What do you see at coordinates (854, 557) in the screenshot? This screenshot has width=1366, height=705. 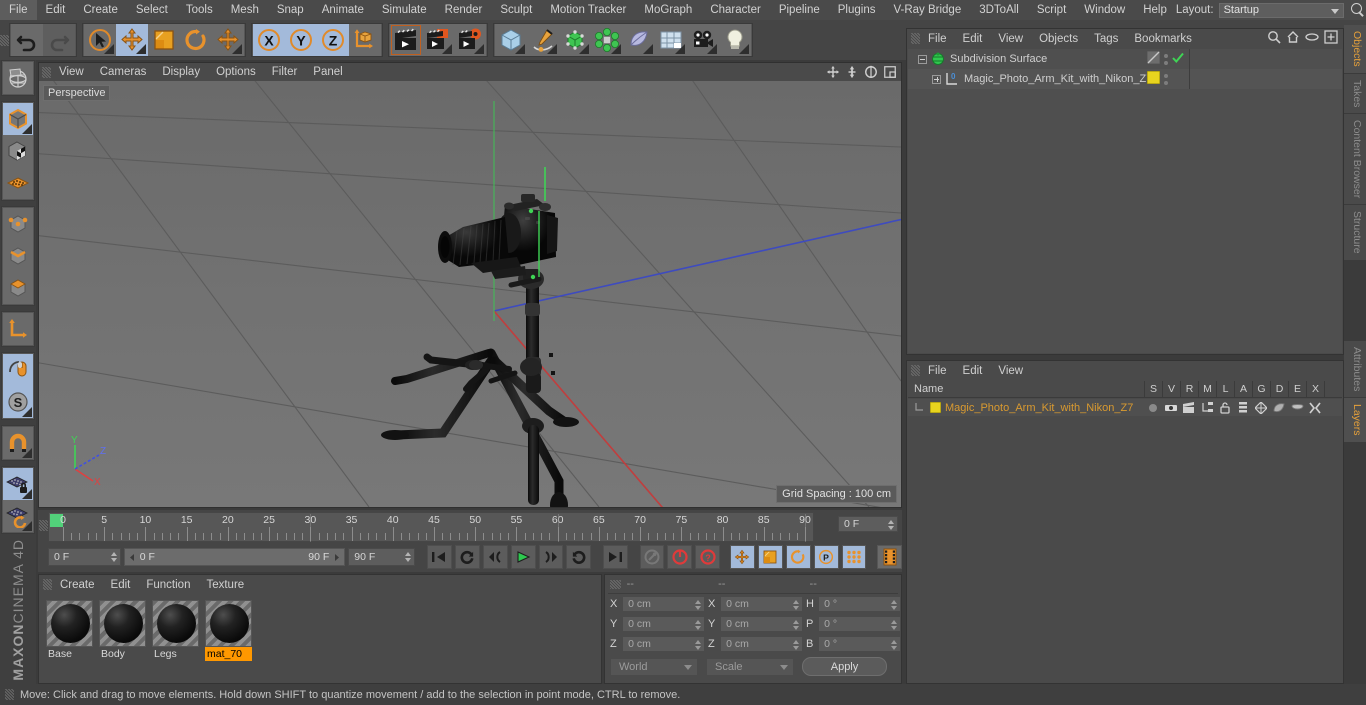 I see `point-level-animation-button` at bounding box center [854, 557].